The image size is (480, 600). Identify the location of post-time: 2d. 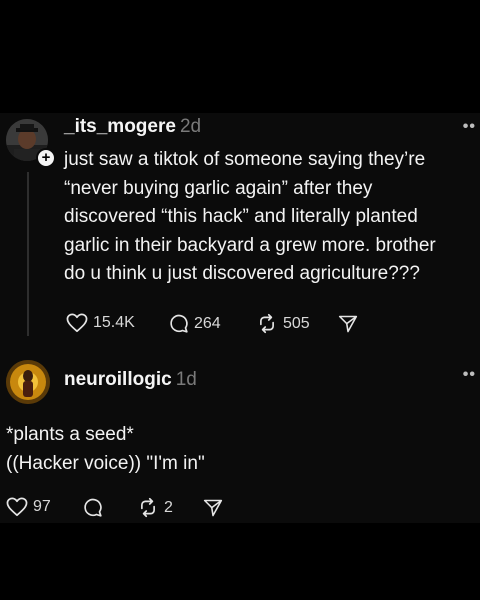
(190, 126).